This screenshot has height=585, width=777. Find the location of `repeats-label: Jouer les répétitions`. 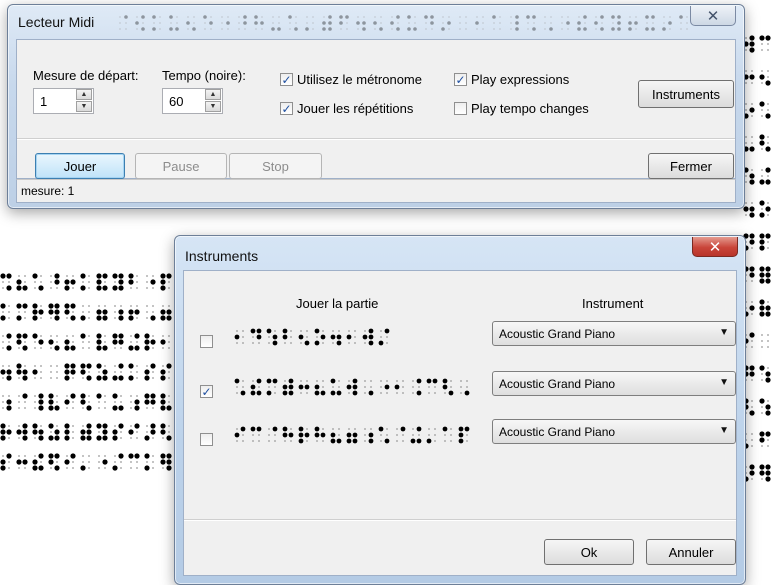

repeats-label: Jouer les répétitions is located at coordinates (355, 108).